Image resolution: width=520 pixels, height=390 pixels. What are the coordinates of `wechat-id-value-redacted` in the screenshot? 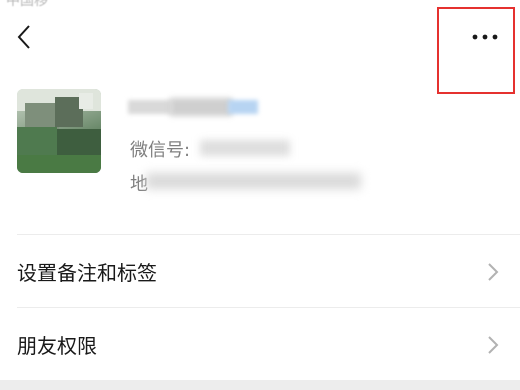 It's located at (245, 148).